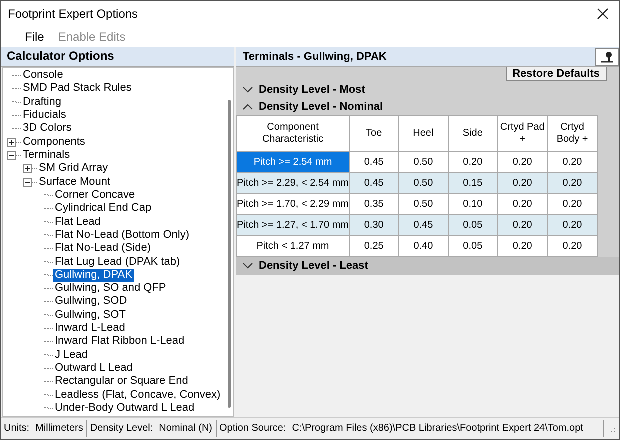  What do you see at coordinates (427, 106) in the screenshot?
I see `section-header: Density Level - Nominal` at bounding box center [427, 106].